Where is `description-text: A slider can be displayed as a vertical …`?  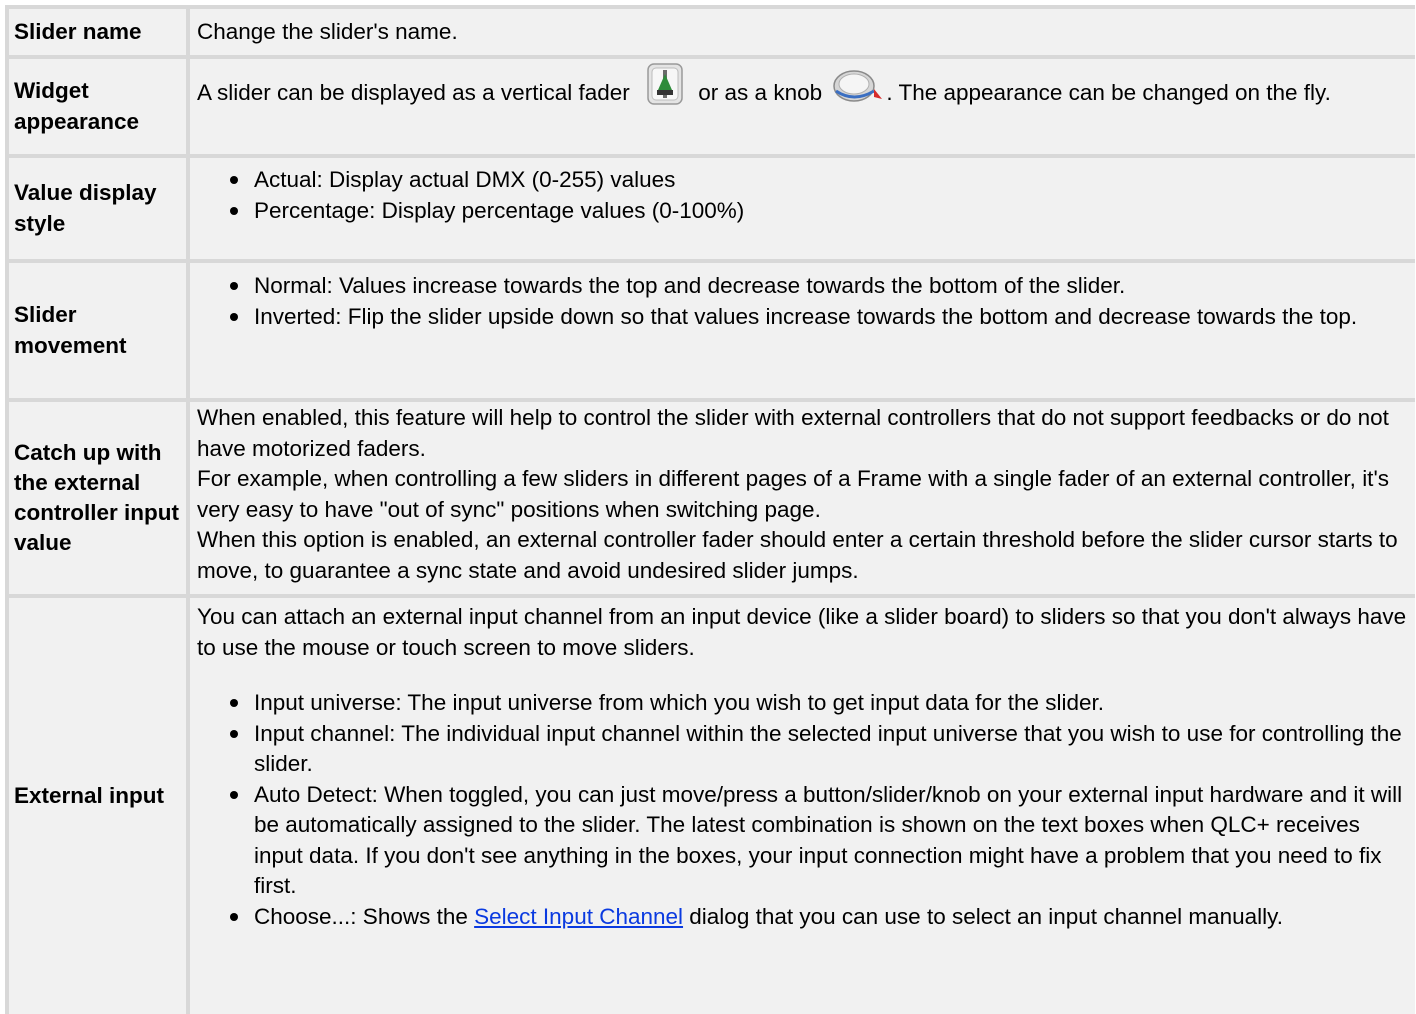
description-text: A slider can be displayed as a vertical … is located at coordinates (413, 93).